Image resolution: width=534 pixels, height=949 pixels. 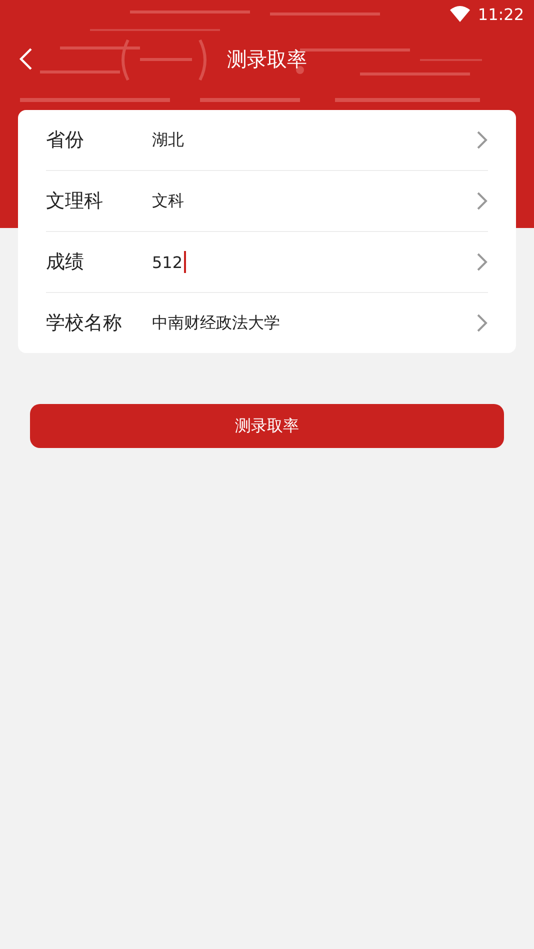 I want to click on field-label: 学校名称, so click(x=84, y=323).